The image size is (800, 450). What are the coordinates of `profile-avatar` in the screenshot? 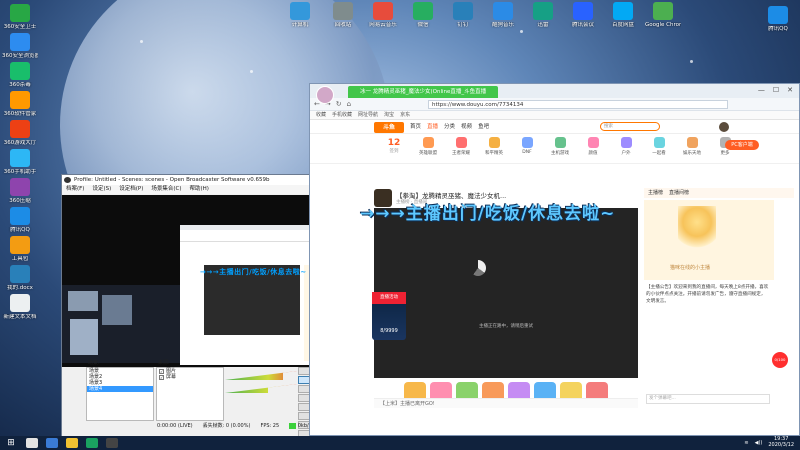 It's located at (325, 95).